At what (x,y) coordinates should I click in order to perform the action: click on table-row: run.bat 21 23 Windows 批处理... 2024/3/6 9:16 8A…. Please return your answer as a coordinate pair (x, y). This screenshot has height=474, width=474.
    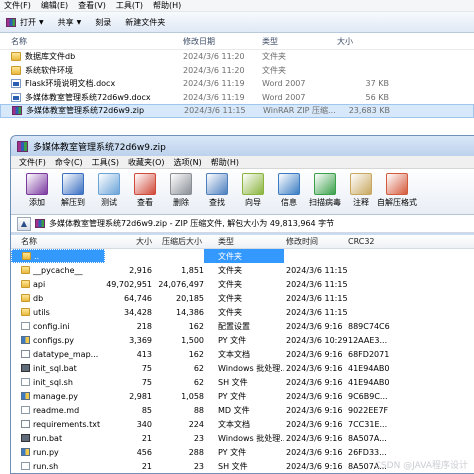
    Looking at the image, I should click on (242, 438).